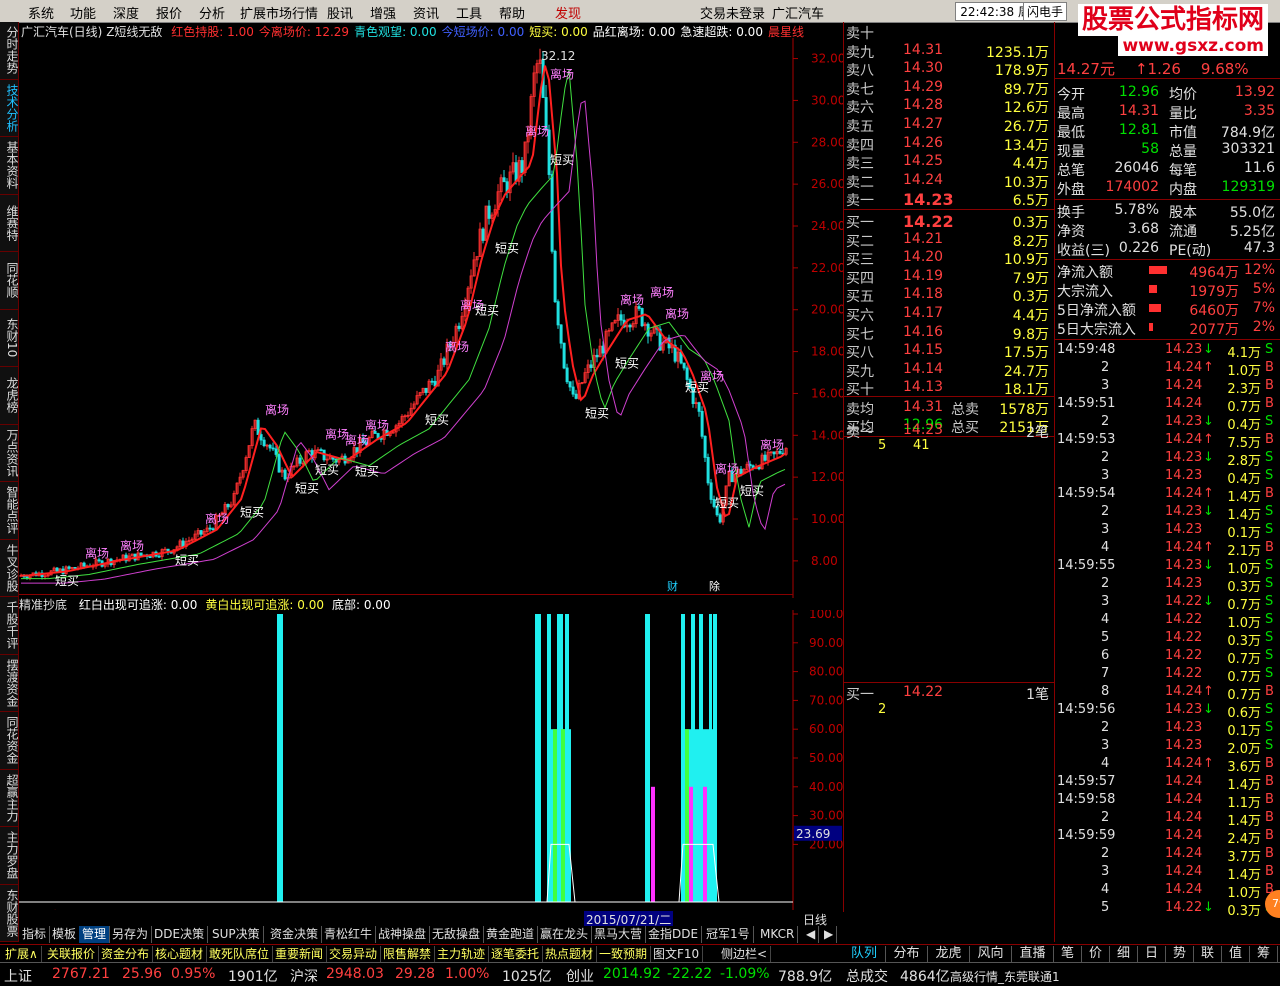 This screenshot has width=1280, height=986. What do you see at coordinates (677, 954) in the screenshot?
I see `function-toolbar-item-12: 图文F10` at bounding box center [677, 954].